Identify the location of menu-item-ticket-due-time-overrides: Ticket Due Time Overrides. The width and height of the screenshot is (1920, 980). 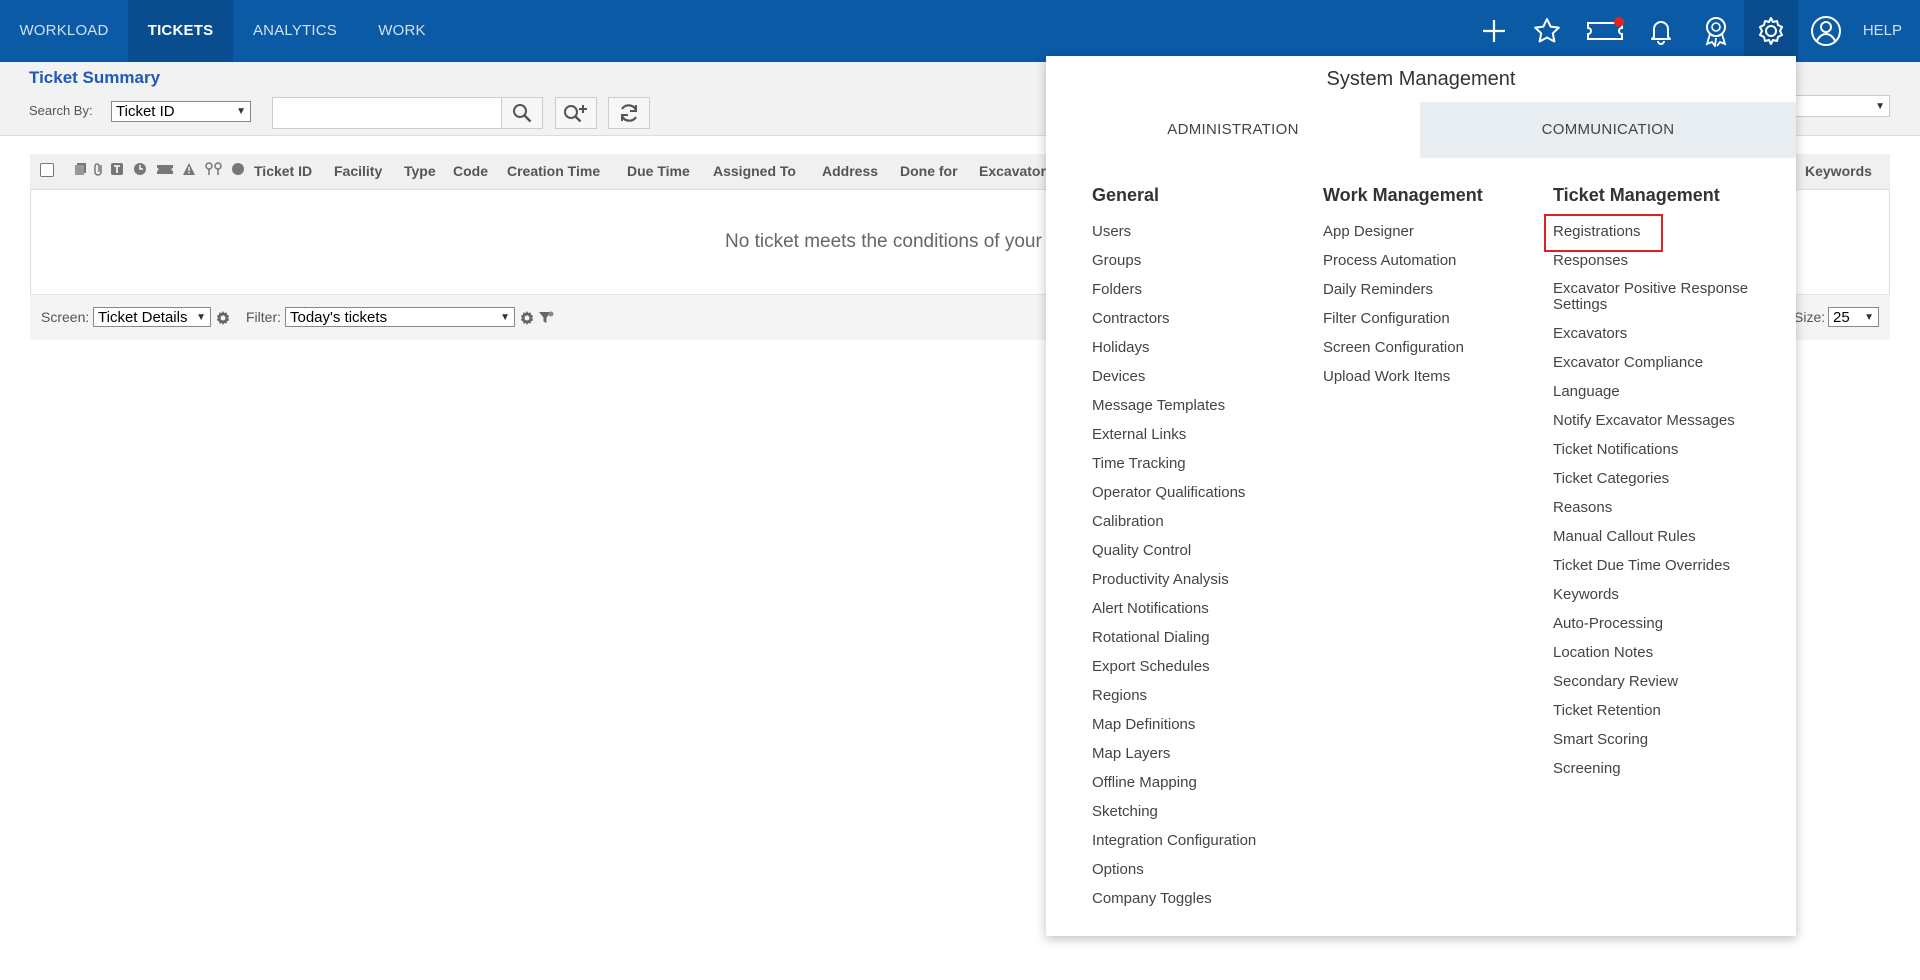
(1658, 571).